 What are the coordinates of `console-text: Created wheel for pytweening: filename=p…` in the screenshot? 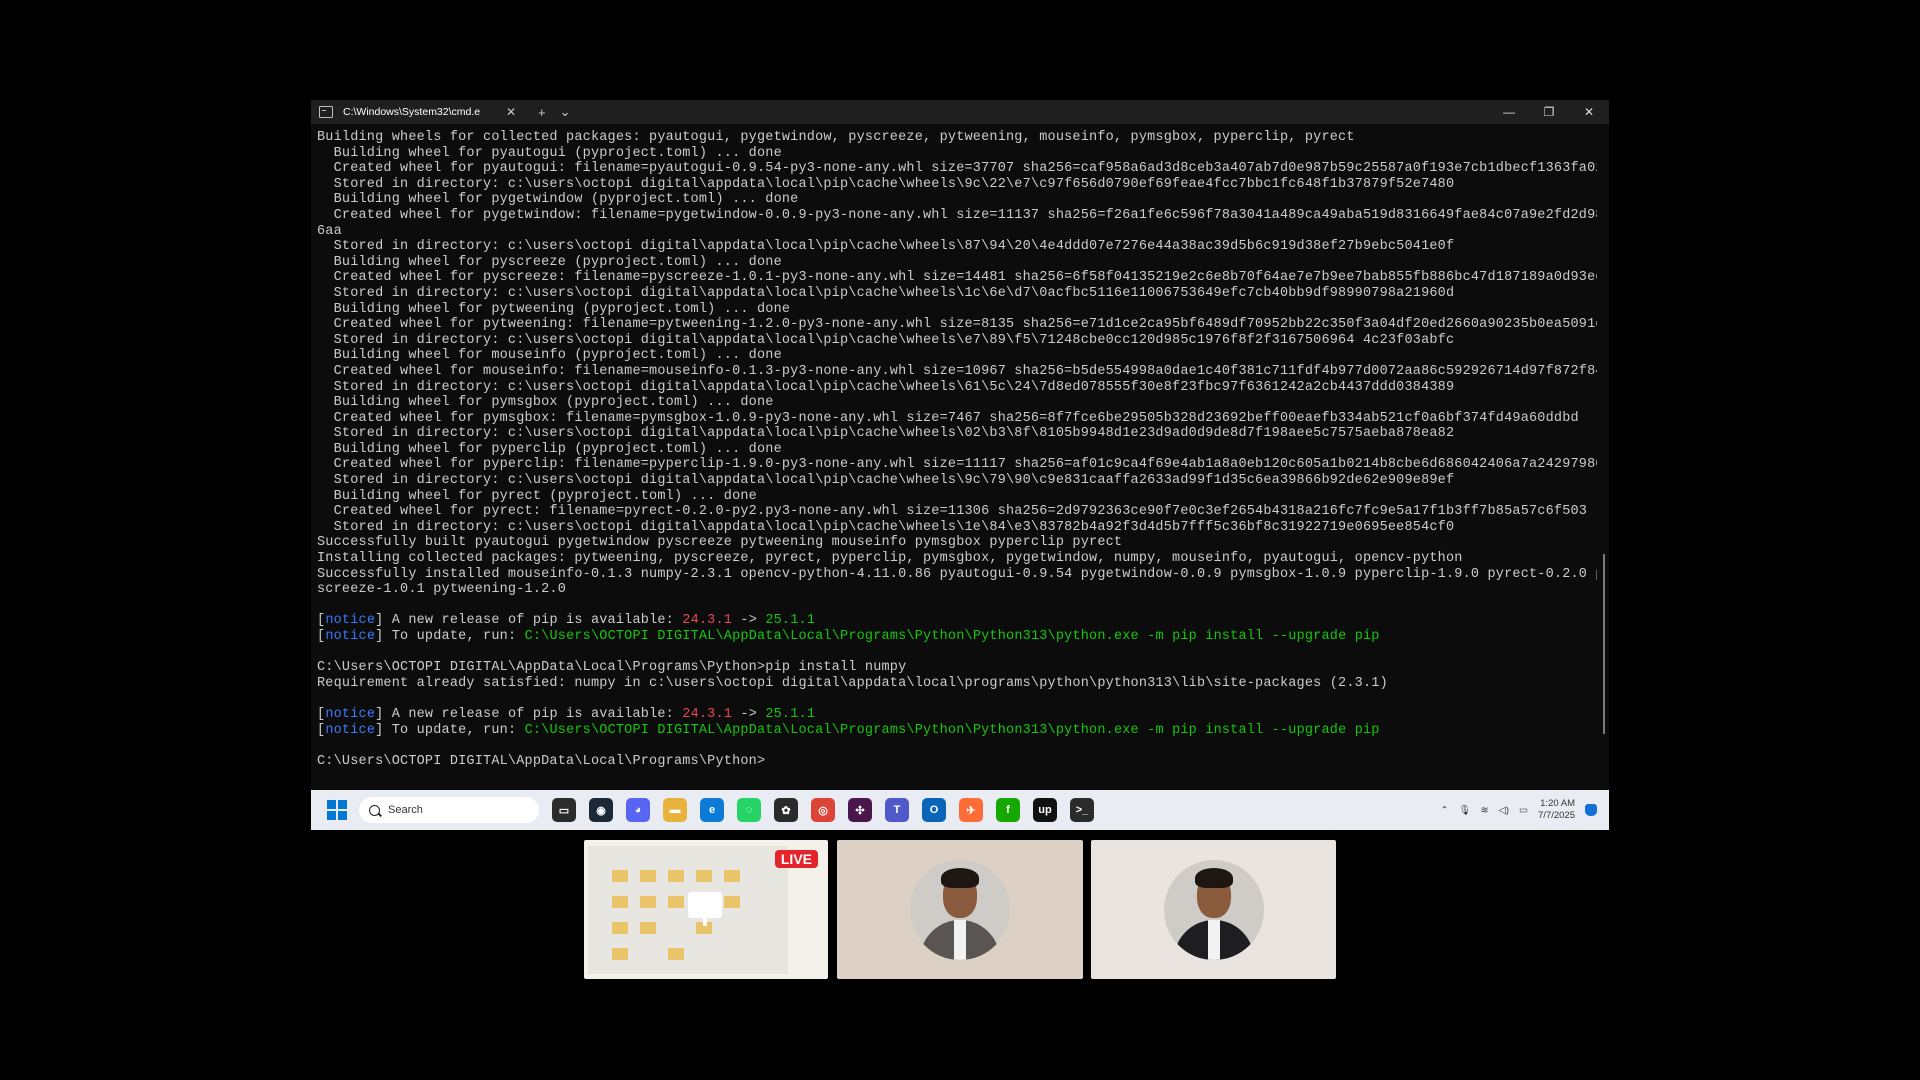 It's located at (957, 325).